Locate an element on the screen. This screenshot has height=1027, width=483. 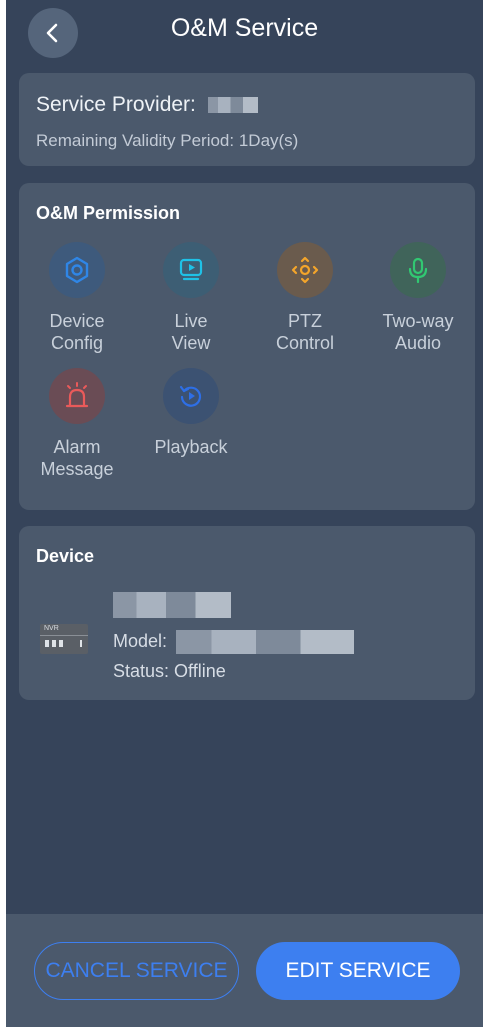
alarm-light-icon is located at coordinates (77, 396).